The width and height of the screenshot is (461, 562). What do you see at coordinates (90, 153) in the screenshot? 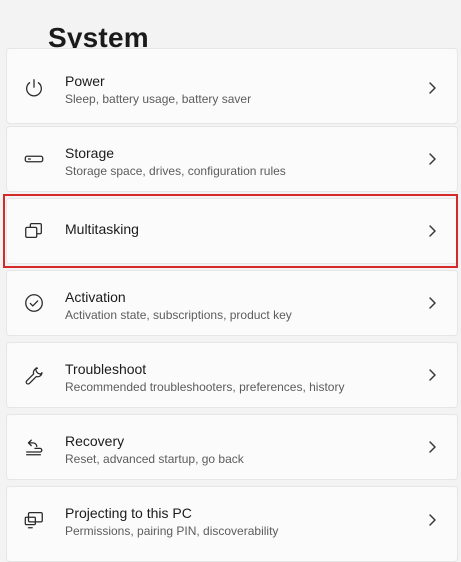
I see `settings-item-title: Storage` at bounding box center [90, 153].